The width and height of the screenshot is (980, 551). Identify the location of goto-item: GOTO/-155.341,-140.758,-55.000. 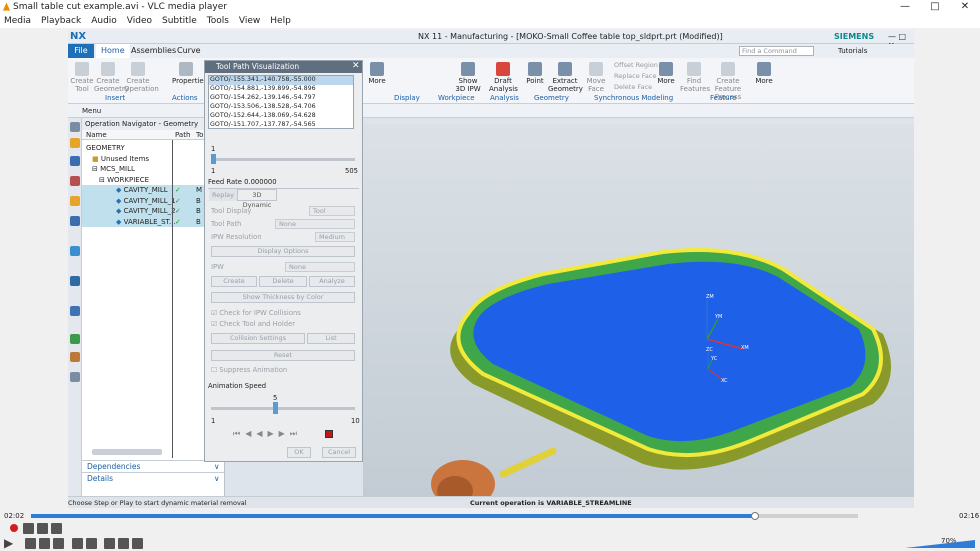
(281, 80).